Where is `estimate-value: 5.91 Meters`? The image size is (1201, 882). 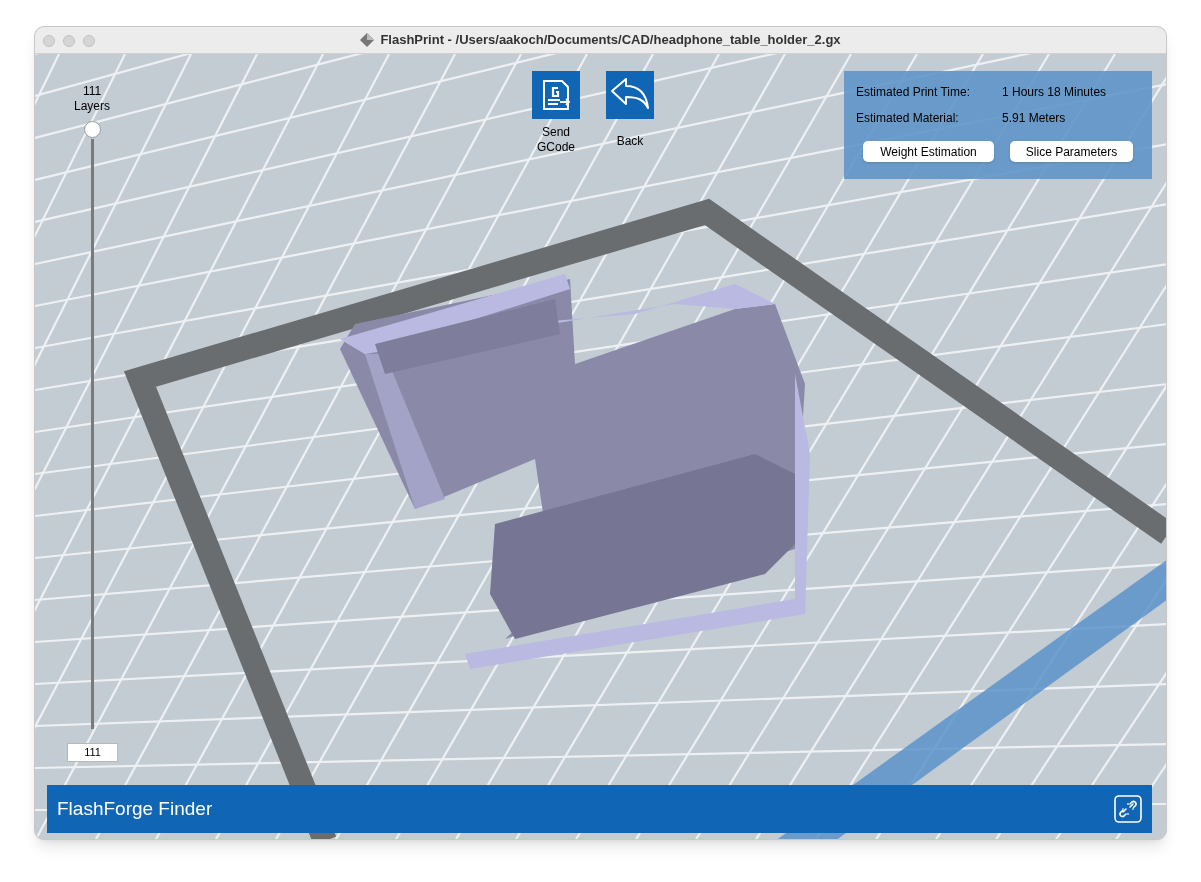
estimate-value: 5.91 Meters is located at coordinates (1034, 118).